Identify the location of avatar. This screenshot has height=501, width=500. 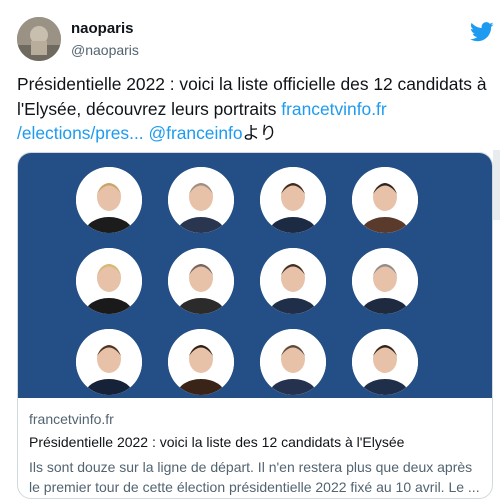
(39, 39).